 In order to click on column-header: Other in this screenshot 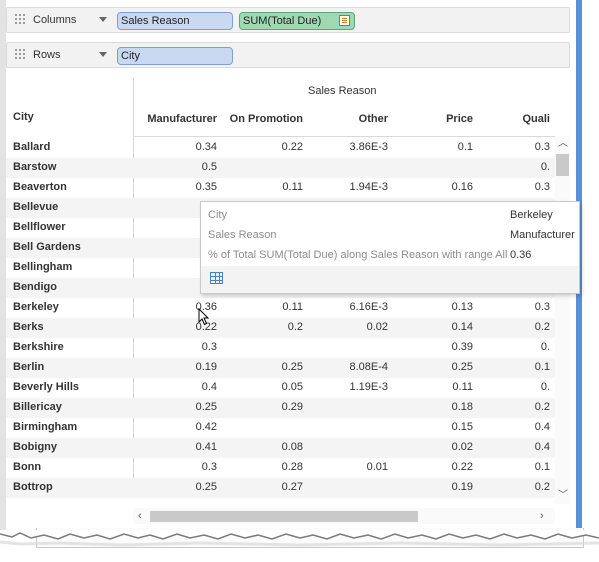, I will do `click(345, 119)`.